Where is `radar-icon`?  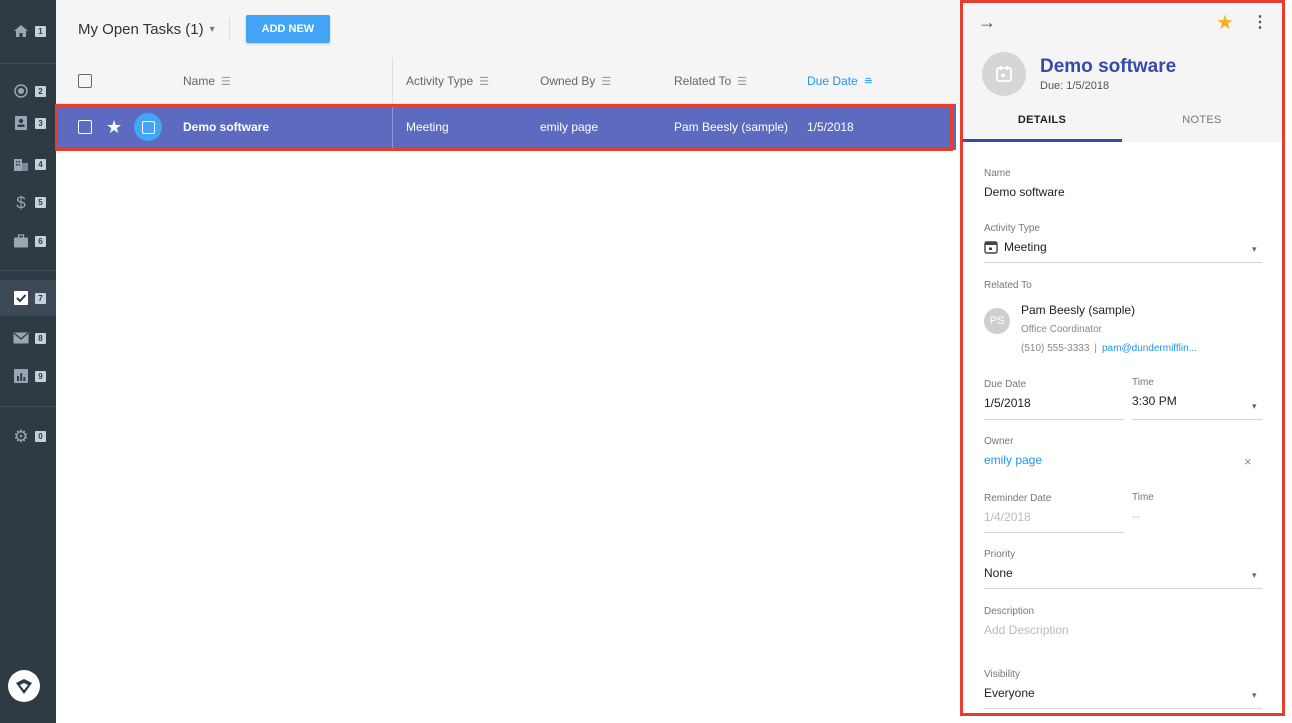 radar-icon is located at coordinates (21, 91).